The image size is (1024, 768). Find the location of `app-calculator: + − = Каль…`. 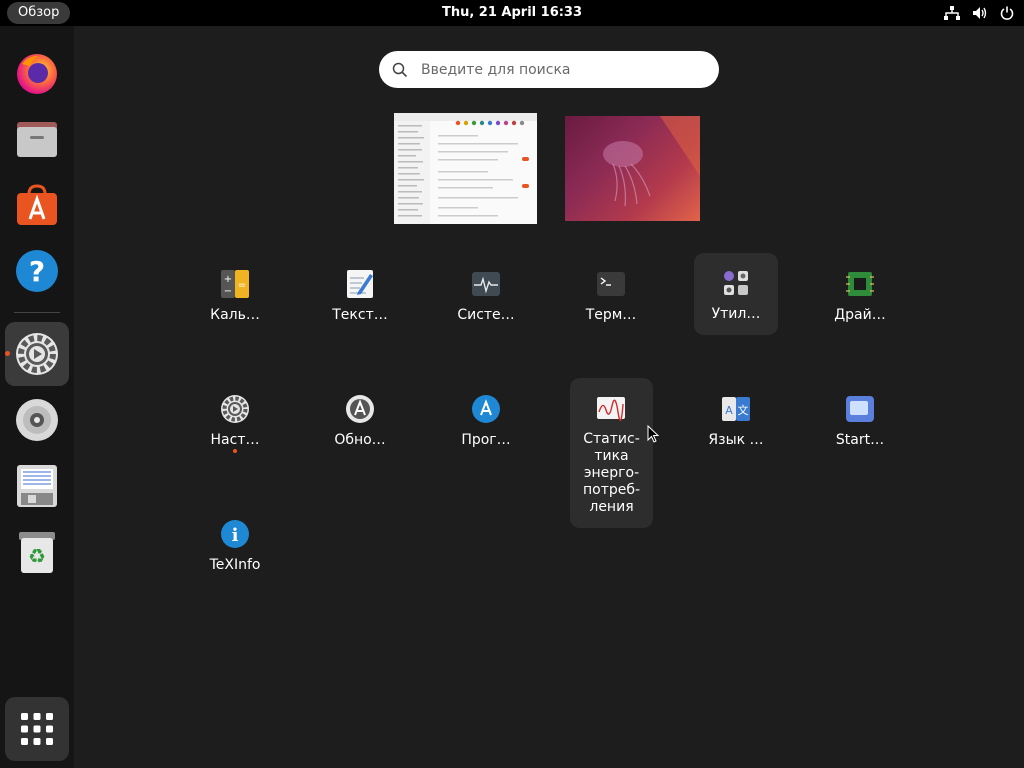

app-calculator: + − = Каль… is located at coordinates (235, 295).